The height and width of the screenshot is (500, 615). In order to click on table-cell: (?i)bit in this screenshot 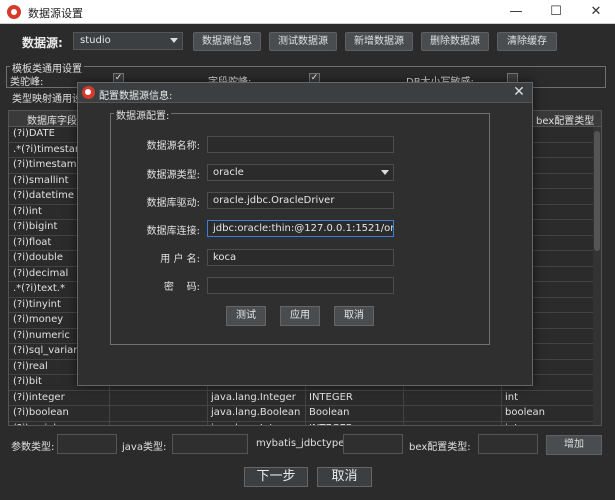, I will do `click(27, 381)`.